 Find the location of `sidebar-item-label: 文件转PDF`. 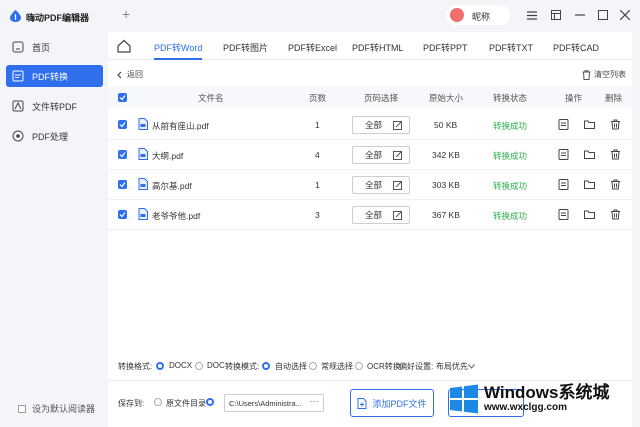

sidebar-item-label: 文件转PDF is located at coordinates (55, 106).